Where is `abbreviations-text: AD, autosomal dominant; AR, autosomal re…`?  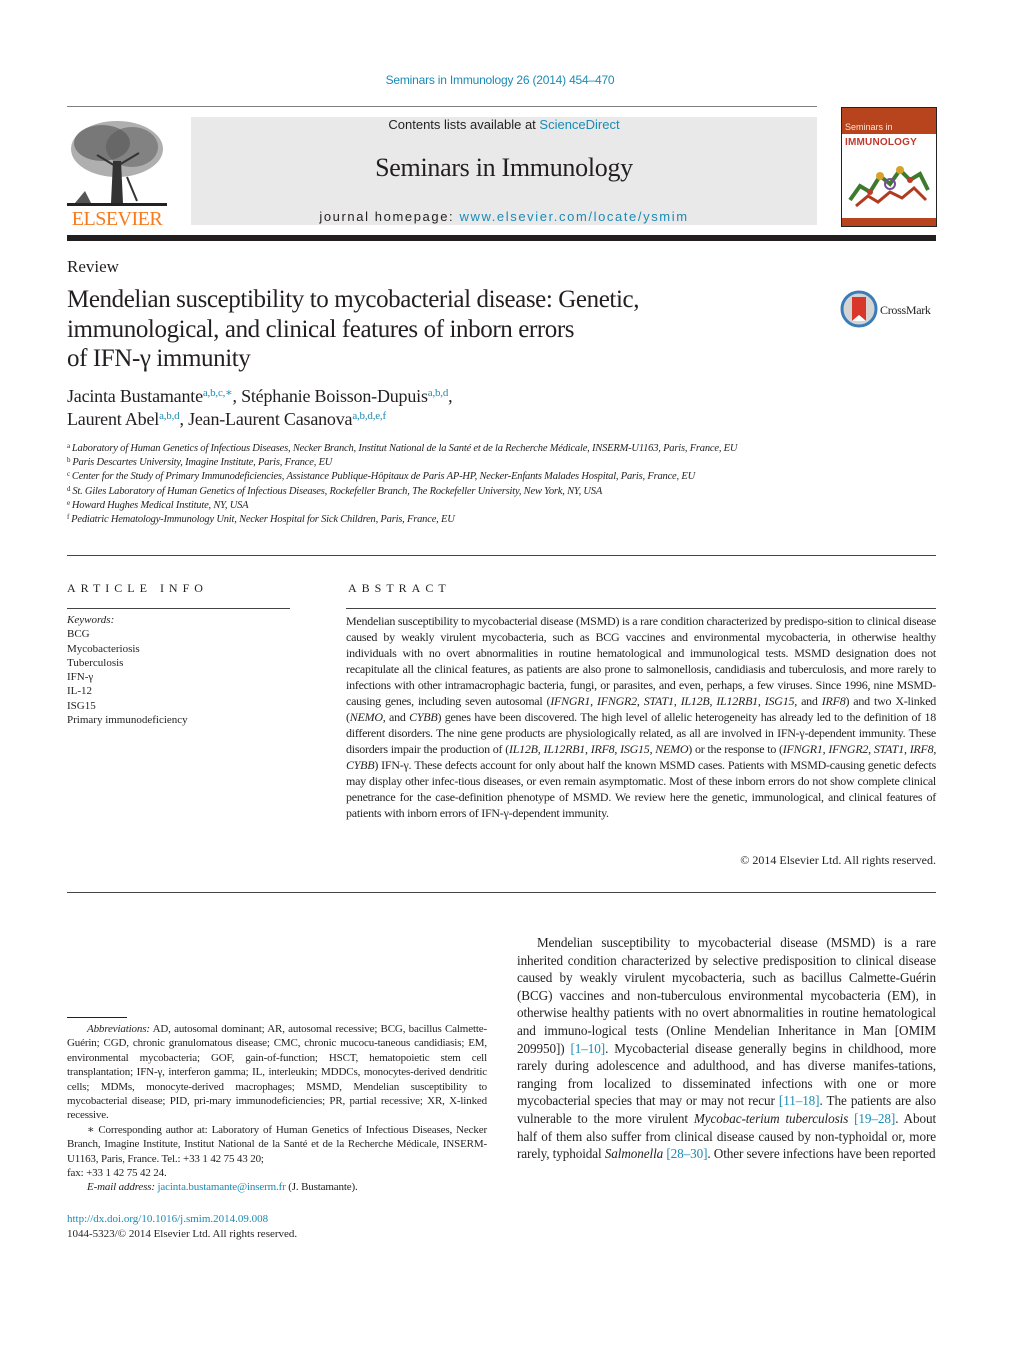 abbreviations-text: AD, autosomal dominant; AR, autosomal re… is located at coordinates (277, 1072).